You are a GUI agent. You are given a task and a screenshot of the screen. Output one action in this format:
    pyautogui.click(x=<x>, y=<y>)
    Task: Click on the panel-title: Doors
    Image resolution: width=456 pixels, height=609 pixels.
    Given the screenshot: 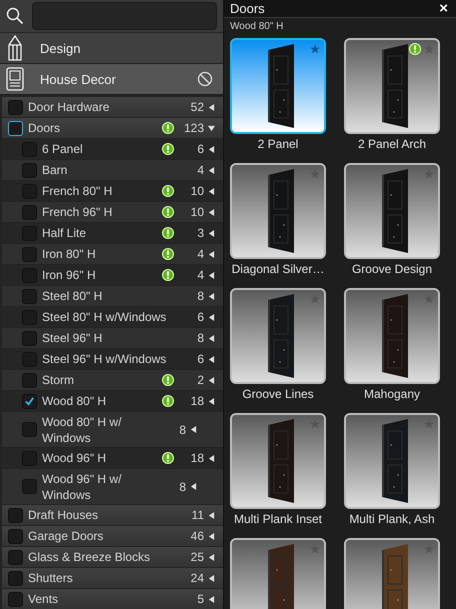 What is the action you would take?
    pyautogui.click(x=247, y=8)
    